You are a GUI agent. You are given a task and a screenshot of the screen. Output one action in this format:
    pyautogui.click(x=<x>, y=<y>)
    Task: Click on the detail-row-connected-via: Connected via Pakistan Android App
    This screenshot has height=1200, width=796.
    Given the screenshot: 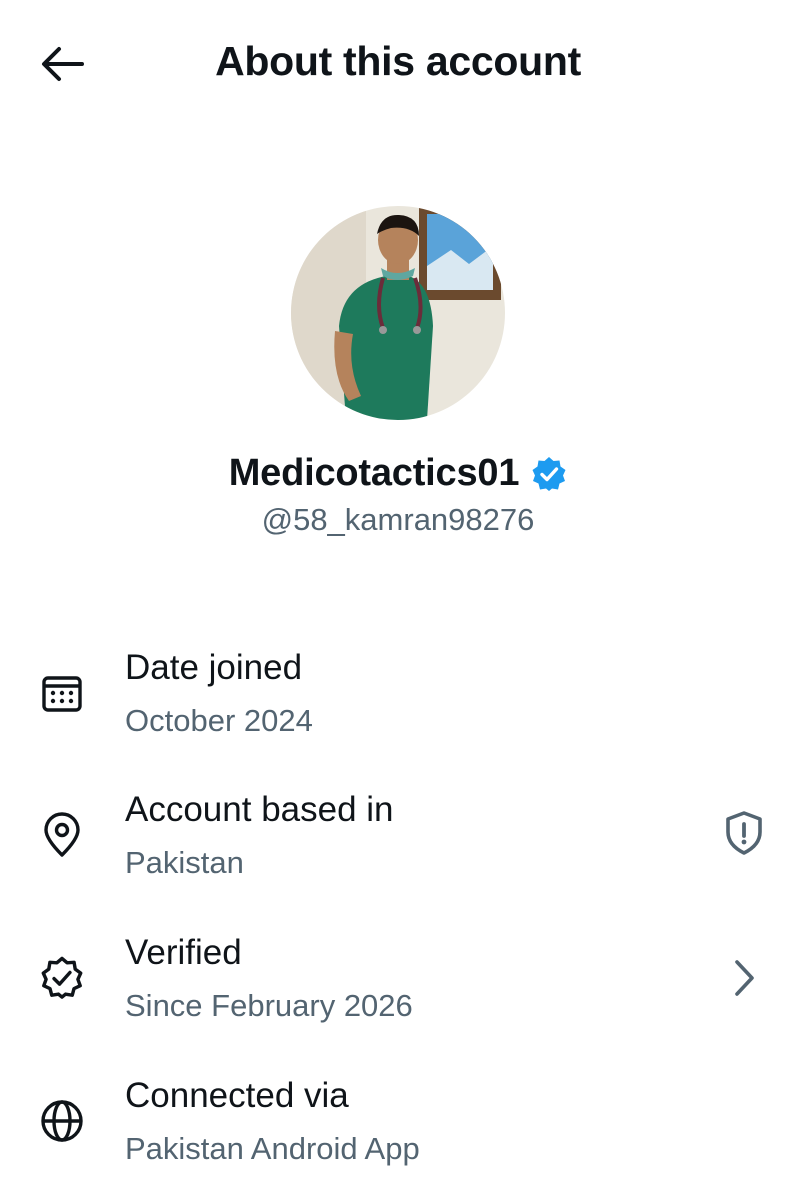 What is the action you would take?
    pyautogui.click(x=398, y=1128)
    